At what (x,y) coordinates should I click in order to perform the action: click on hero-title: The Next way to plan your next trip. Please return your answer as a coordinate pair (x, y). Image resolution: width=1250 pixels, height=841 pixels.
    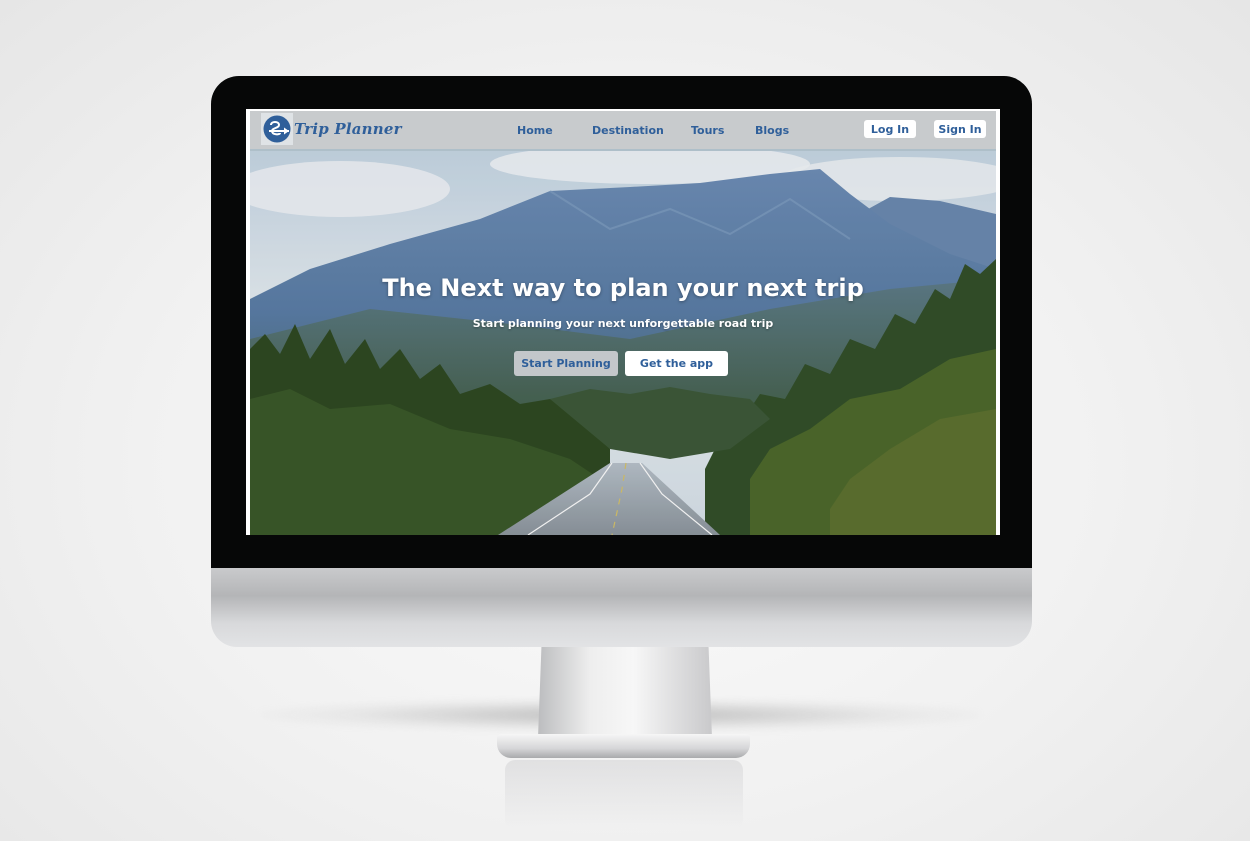
    Looking at the image, I should click on (623, 288).